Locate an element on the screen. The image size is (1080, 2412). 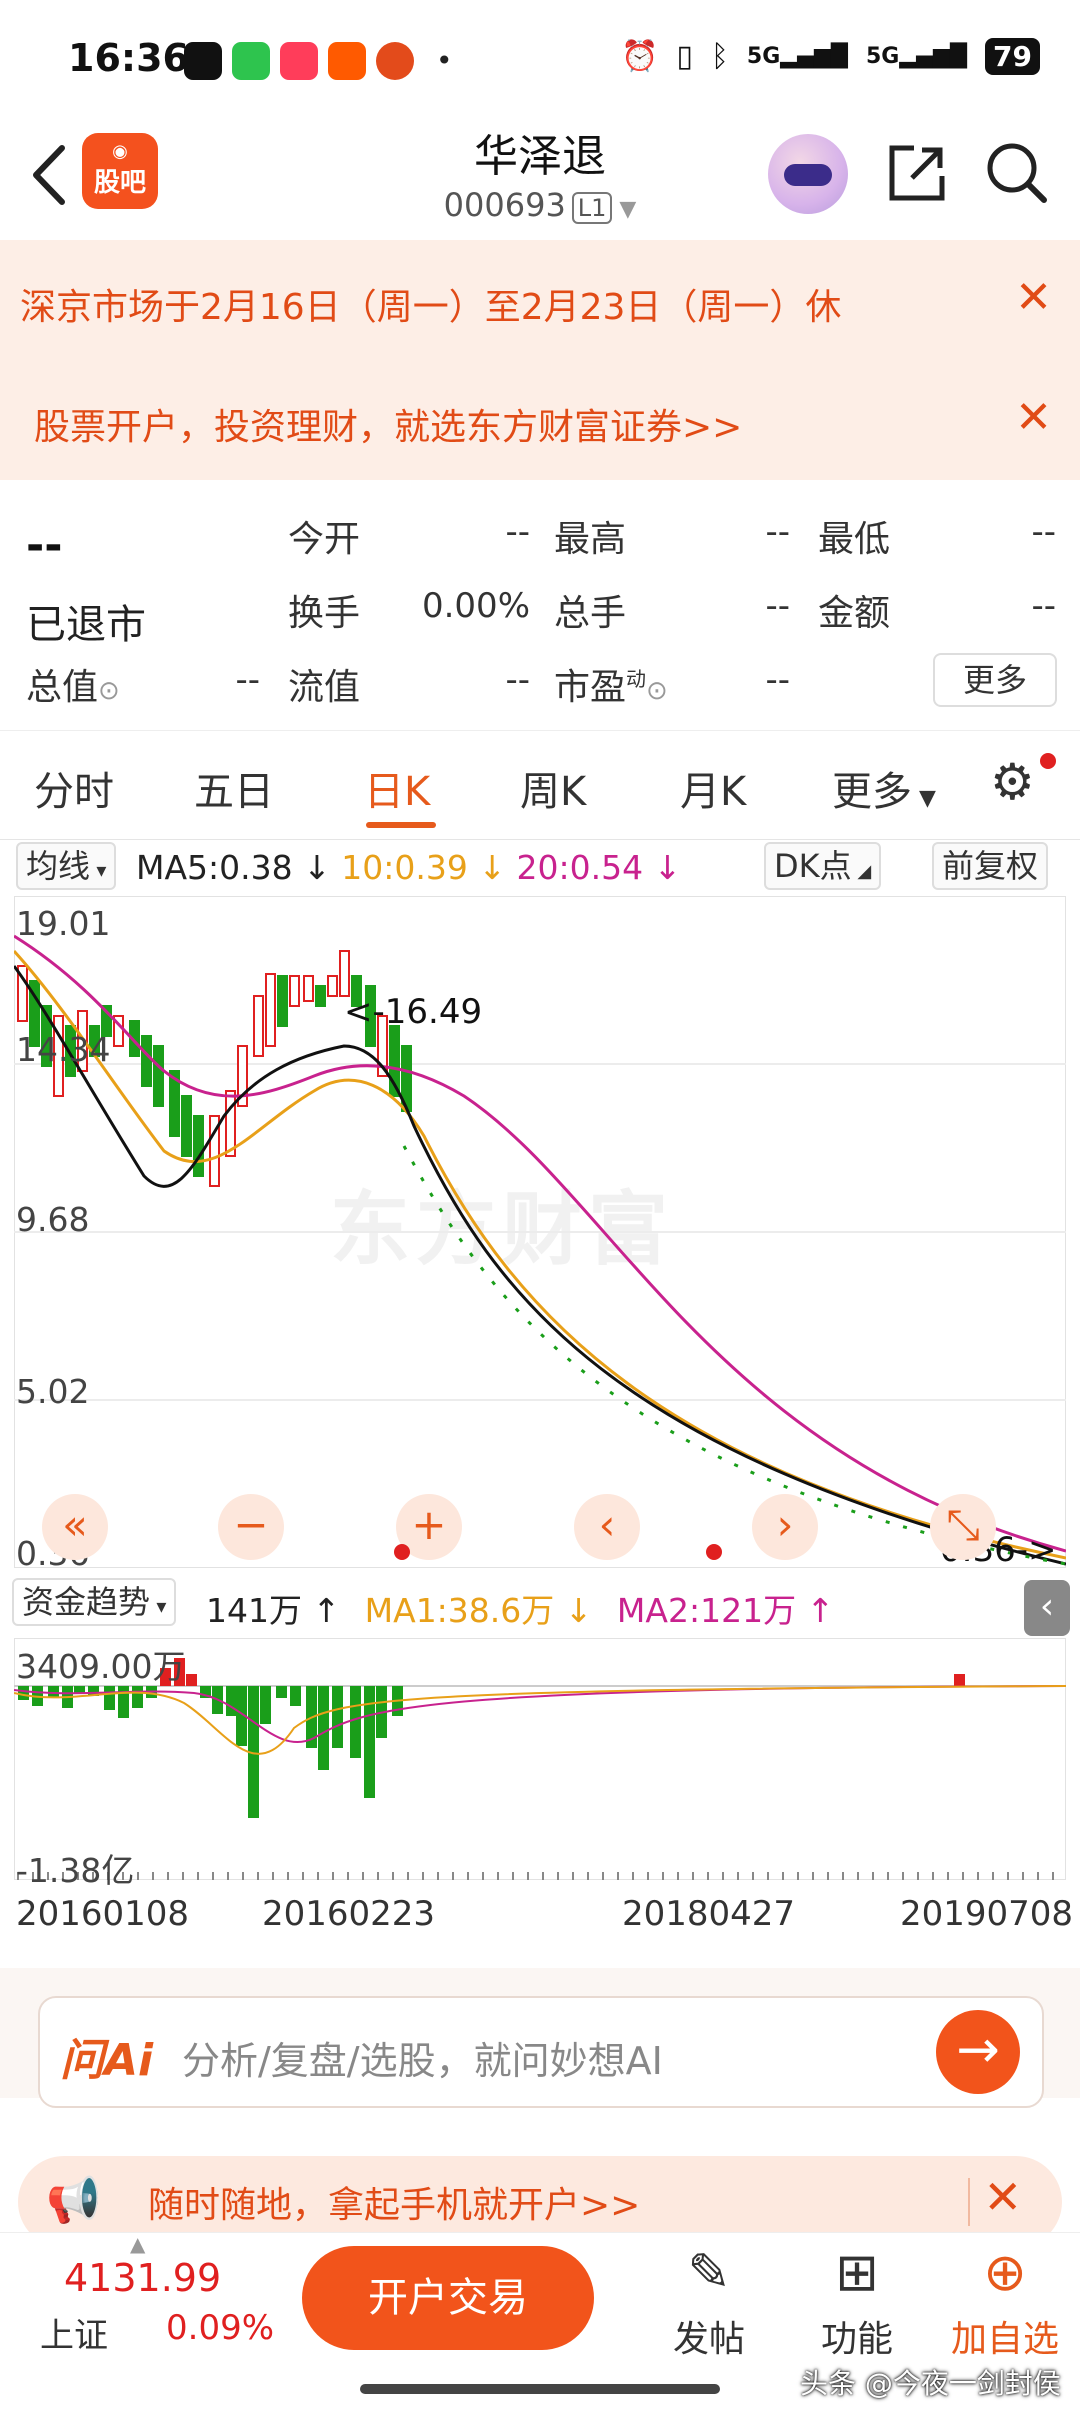
ma-values: MA5:0.38 ↓ 10:0.39 ↓ 20:0.54 ↓ is located at coordinates (408, 867).